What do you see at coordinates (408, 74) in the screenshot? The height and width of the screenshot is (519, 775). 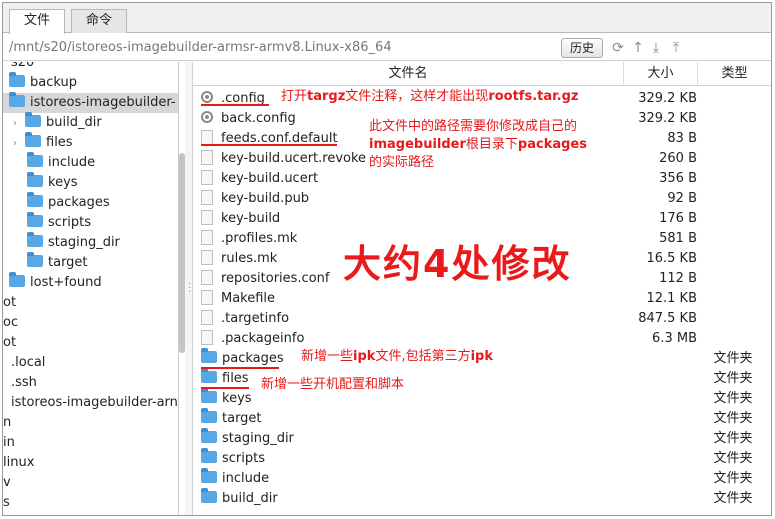 I see `column-name: 文件名` at bounding box center [408, 74].